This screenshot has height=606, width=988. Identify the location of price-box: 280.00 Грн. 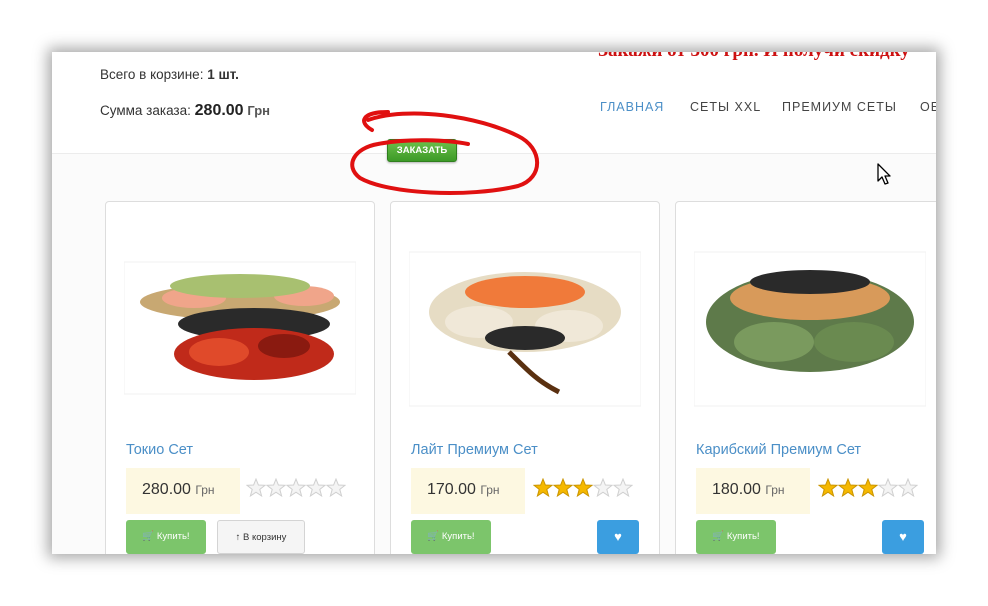
(183, 491).